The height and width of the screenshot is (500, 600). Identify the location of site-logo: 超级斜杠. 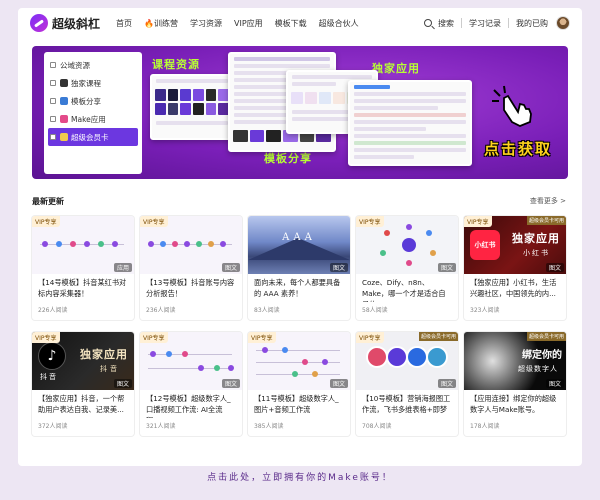
(65, 23).